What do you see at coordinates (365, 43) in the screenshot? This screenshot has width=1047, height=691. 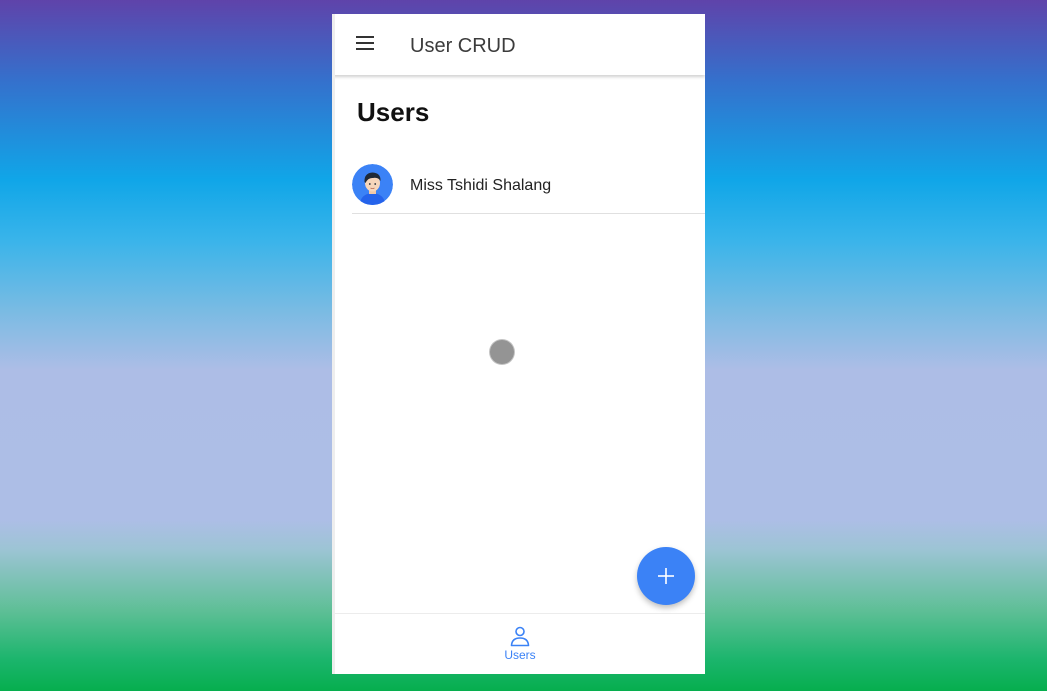 I see `menu-icon` at bounding box center [365, 43].